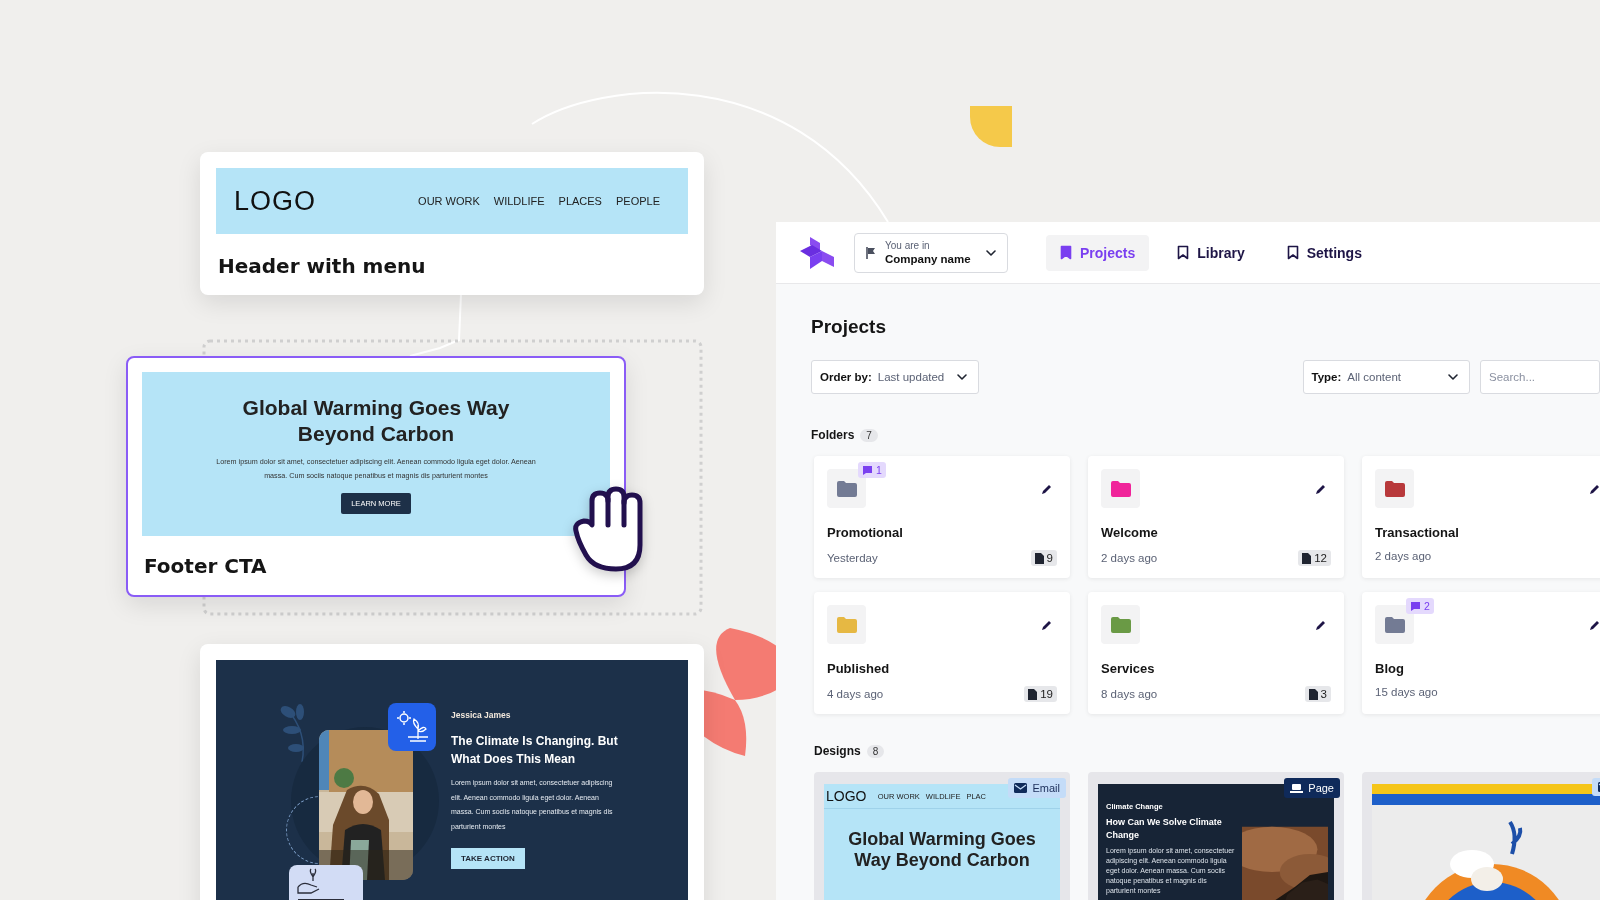 The height and width of the screenshot is (900, 1600). Describe the element at coordinates (931, 252) in the screenshot. I see `company-dropdown: You are in Company name` at that location.